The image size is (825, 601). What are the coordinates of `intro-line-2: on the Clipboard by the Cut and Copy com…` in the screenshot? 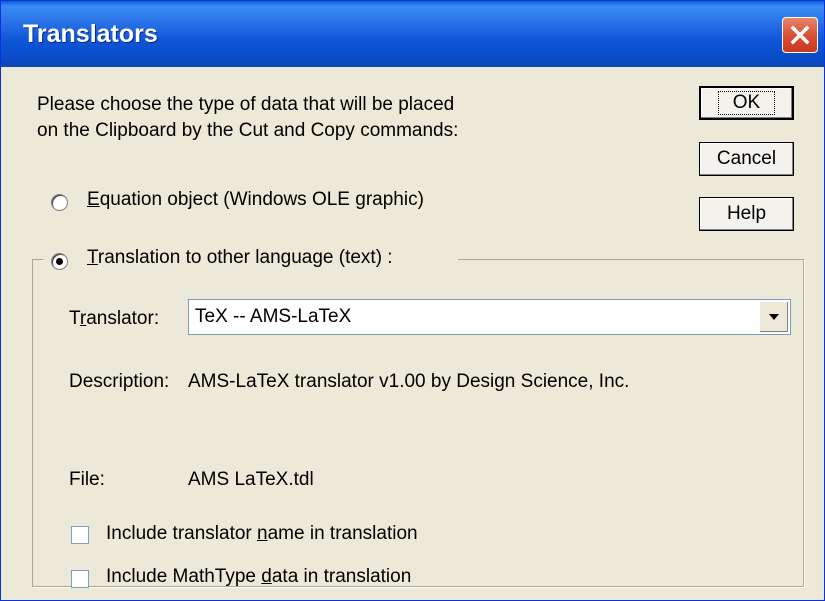 It's located at (248, 130).